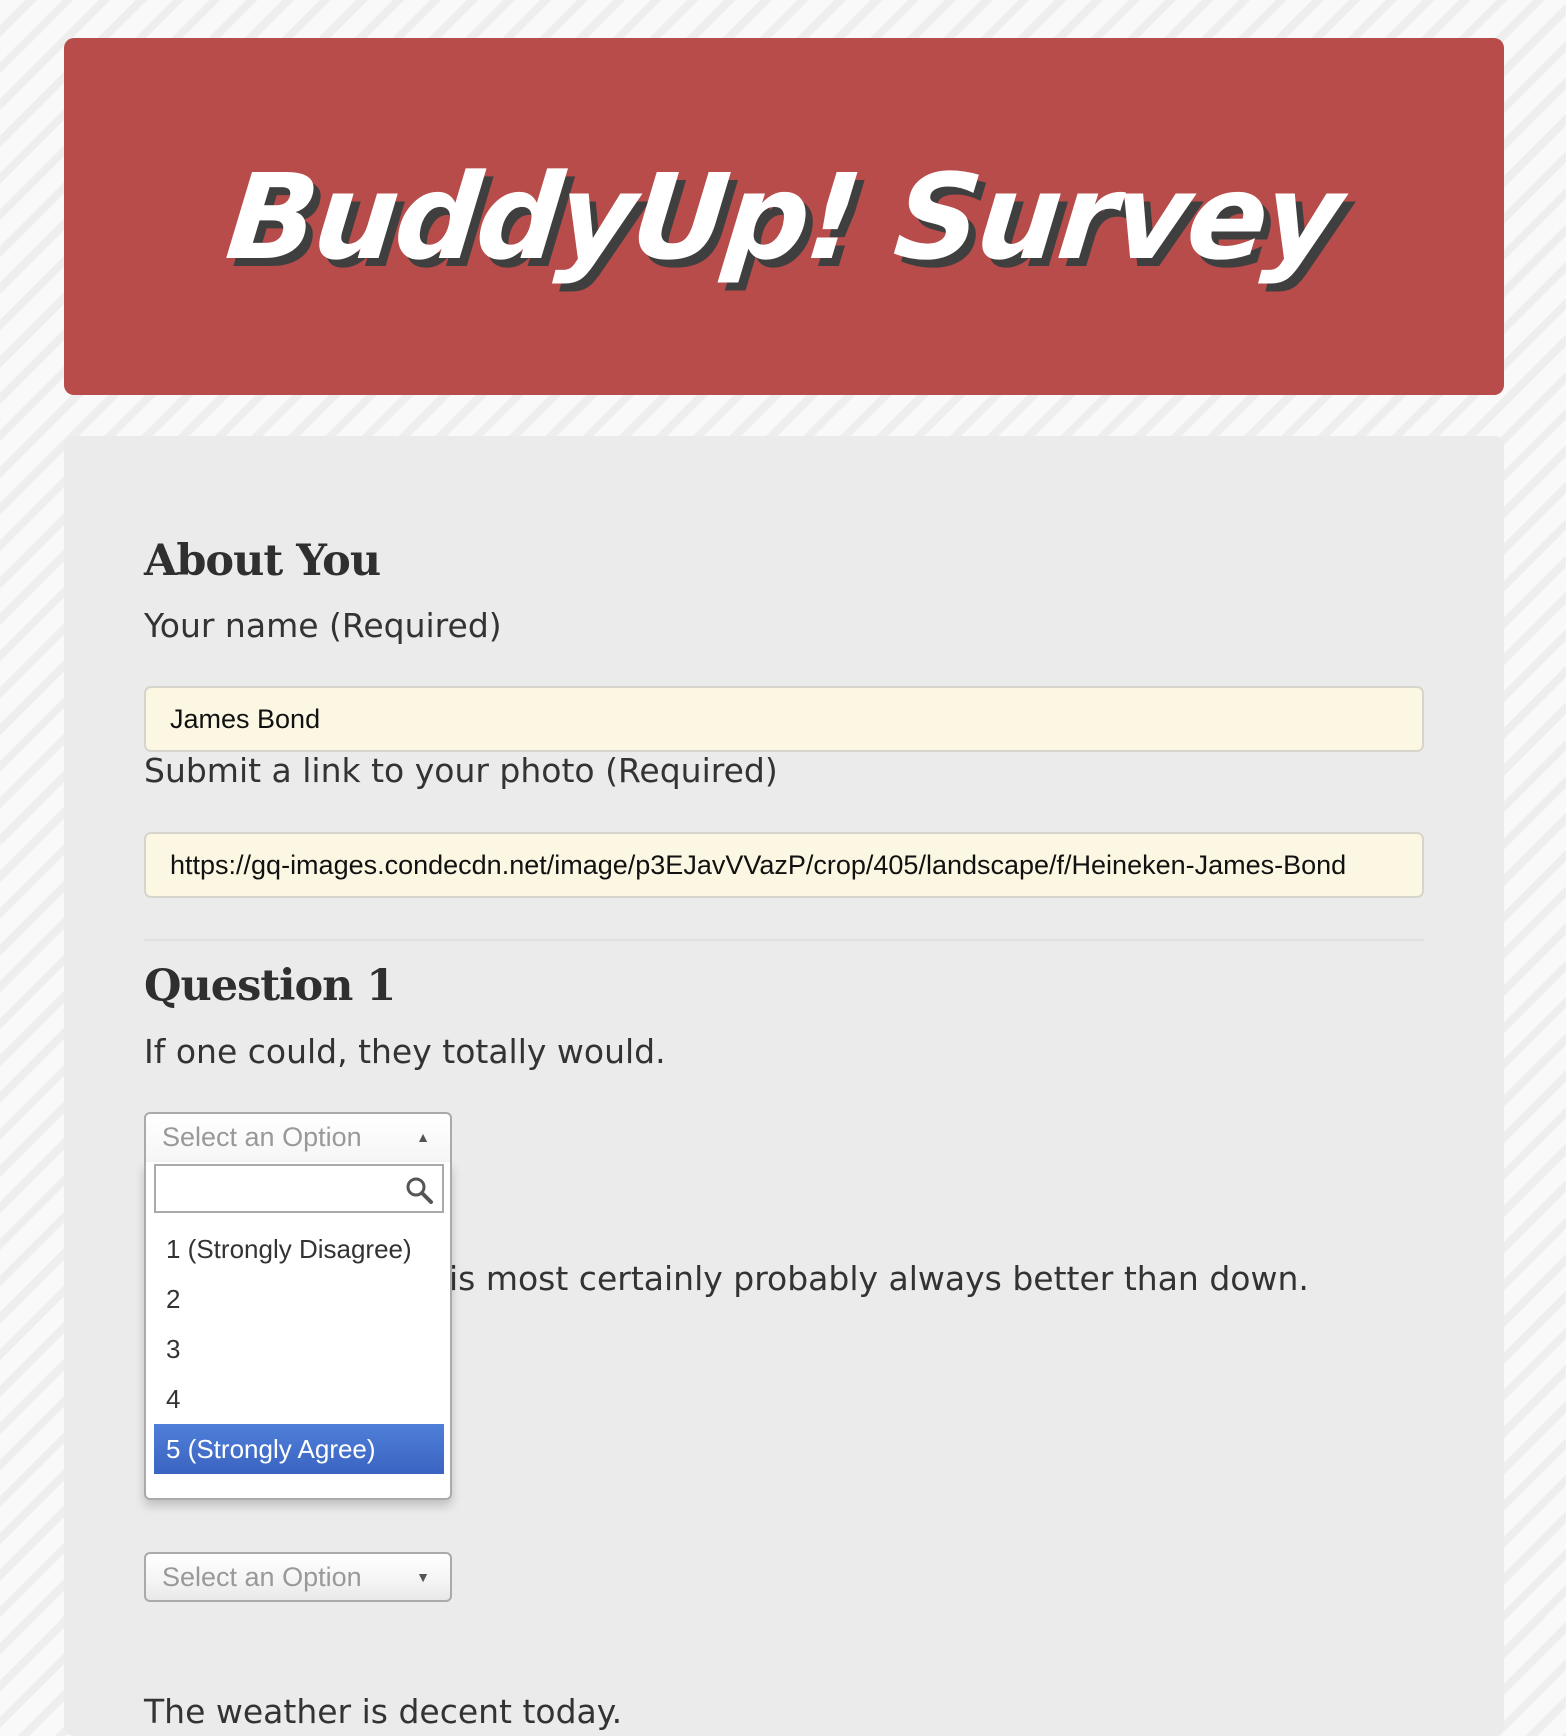 The image size is (1566, 1736). Describe the element at coordinates (299, 1299) in the screenshot. I see `option-2: 2` at that location.